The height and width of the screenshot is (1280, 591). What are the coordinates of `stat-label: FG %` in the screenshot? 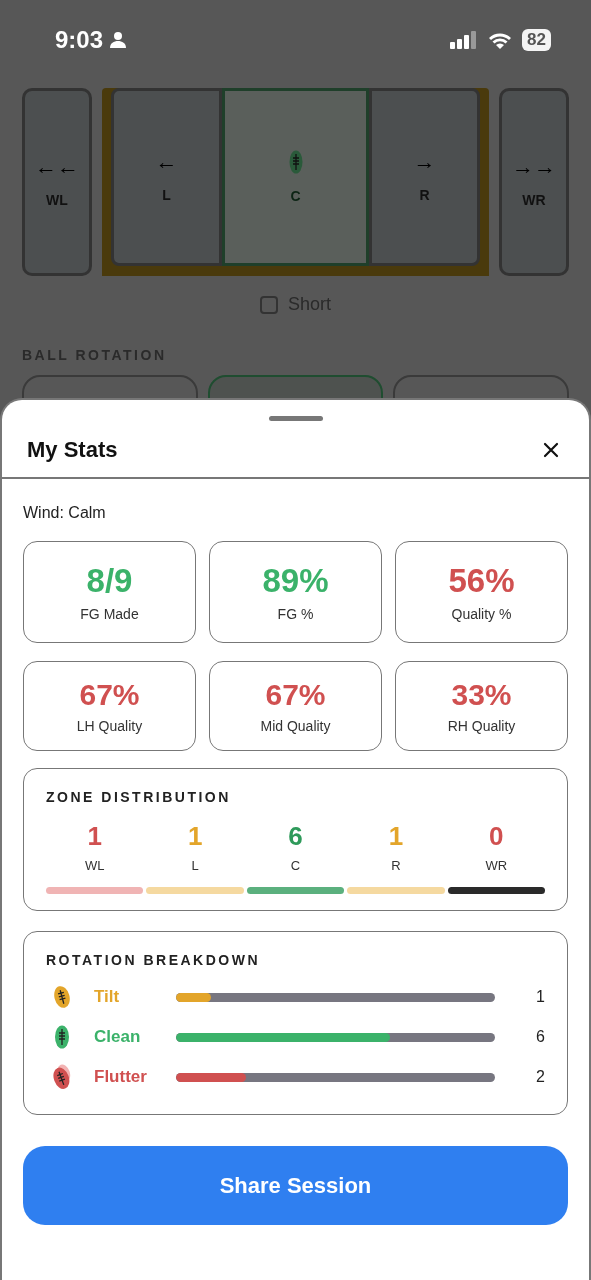 It's located at (295, 614).